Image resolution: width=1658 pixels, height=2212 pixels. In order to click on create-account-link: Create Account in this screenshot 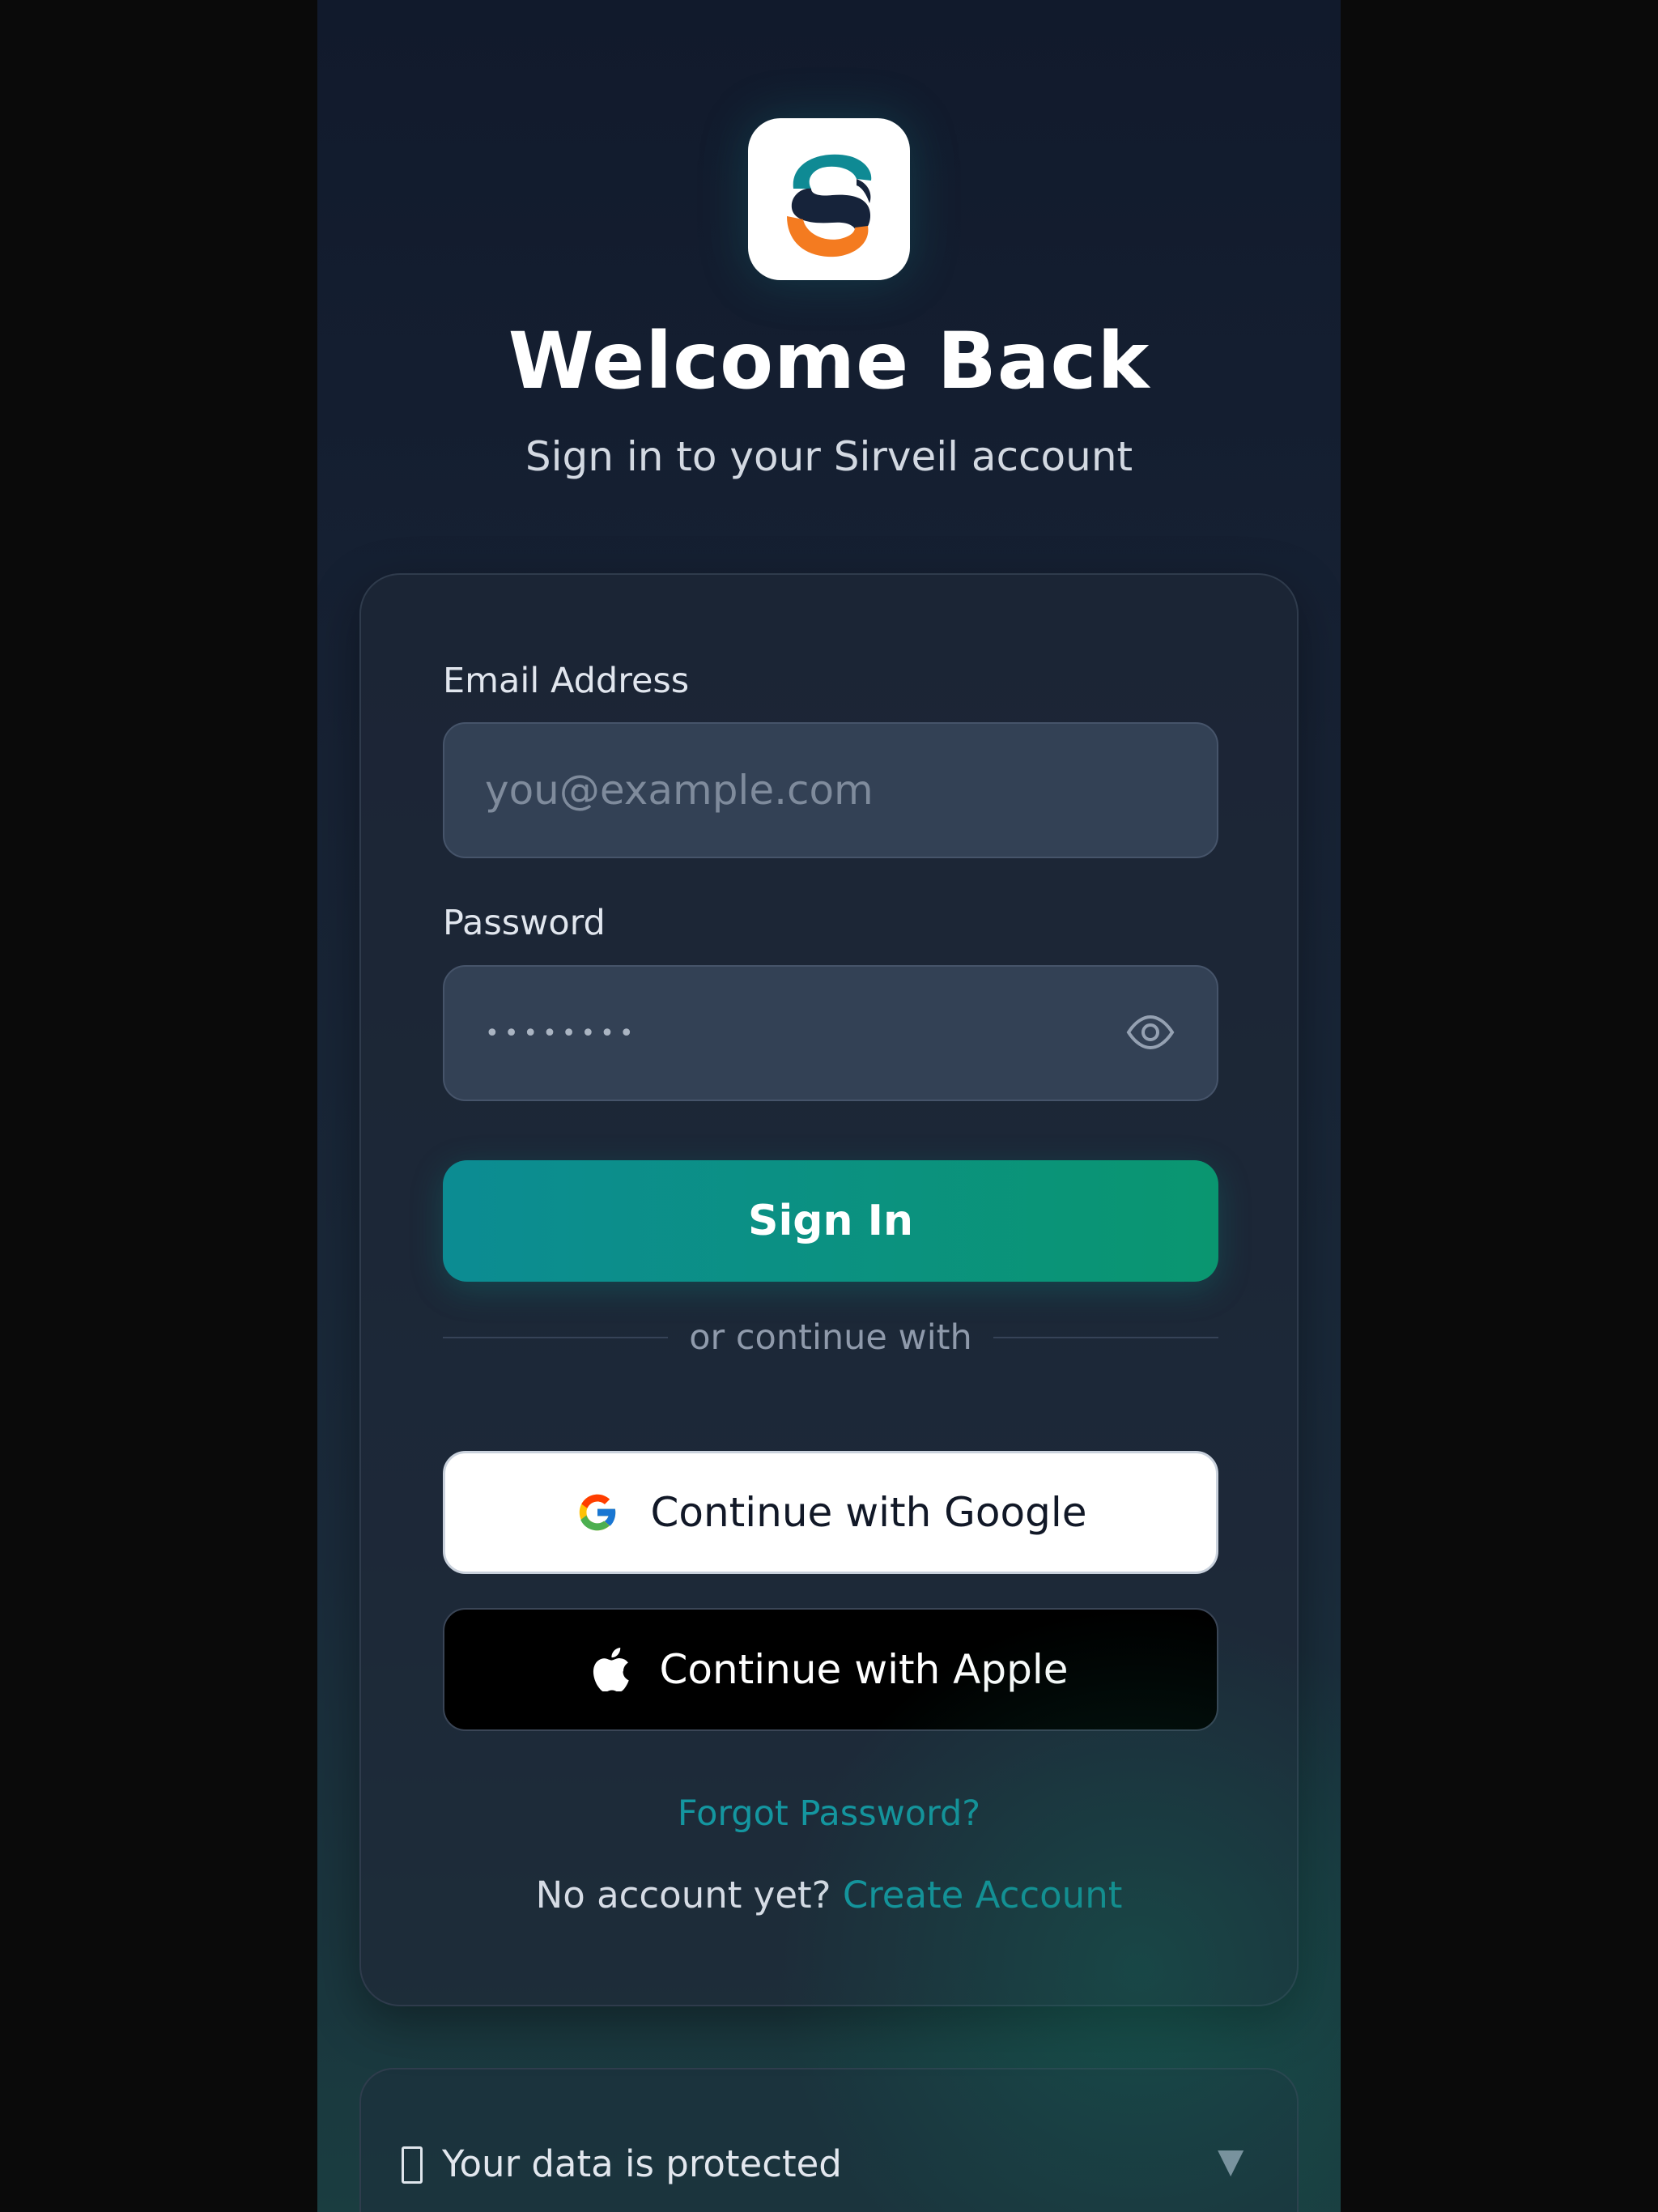, I will do `click(983, 1895)`.